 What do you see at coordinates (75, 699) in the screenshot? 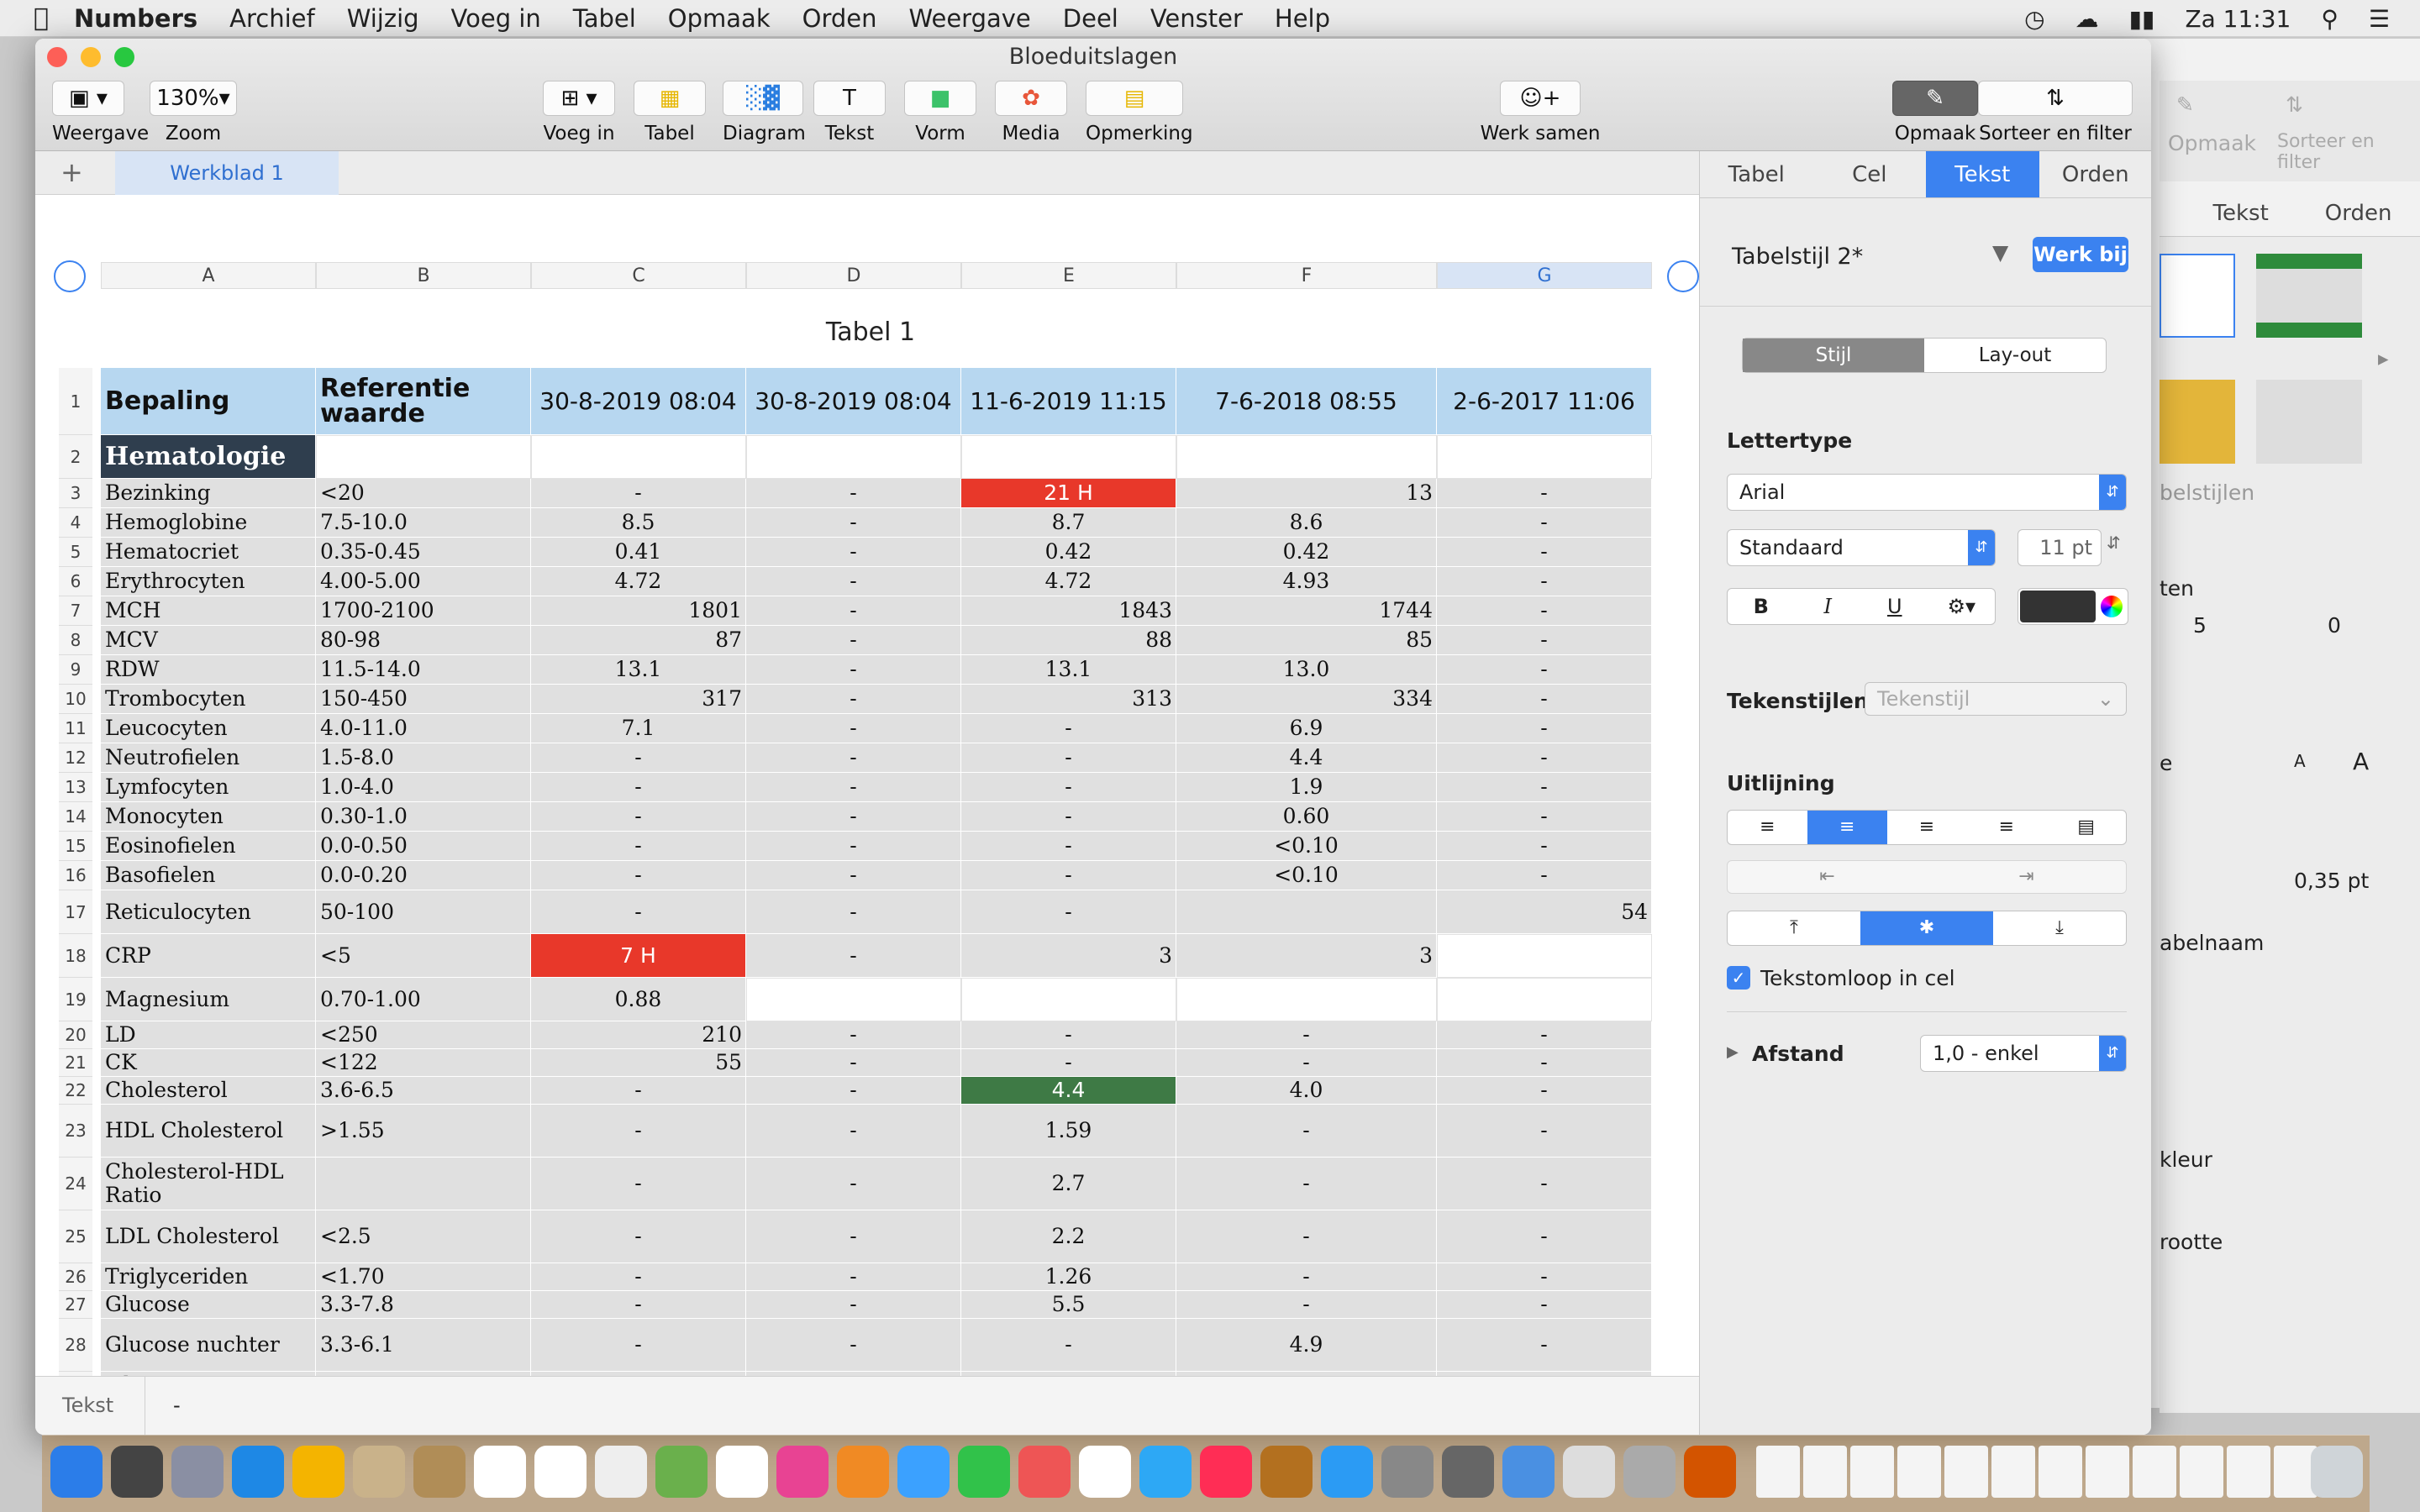
I see `row-header-10: 10` at bounding box center [75, 699].